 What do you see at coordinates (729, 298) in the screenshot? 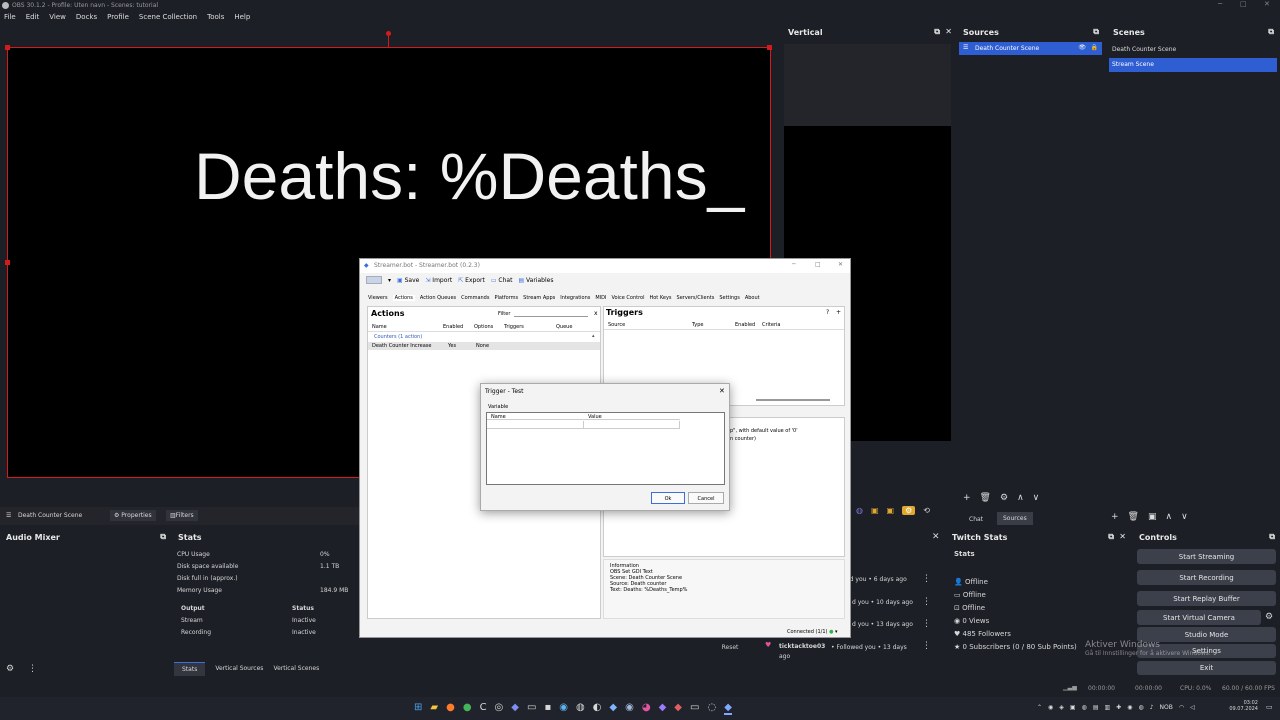
I see `tab-settings: Settings` at bounding box center [729, 298].